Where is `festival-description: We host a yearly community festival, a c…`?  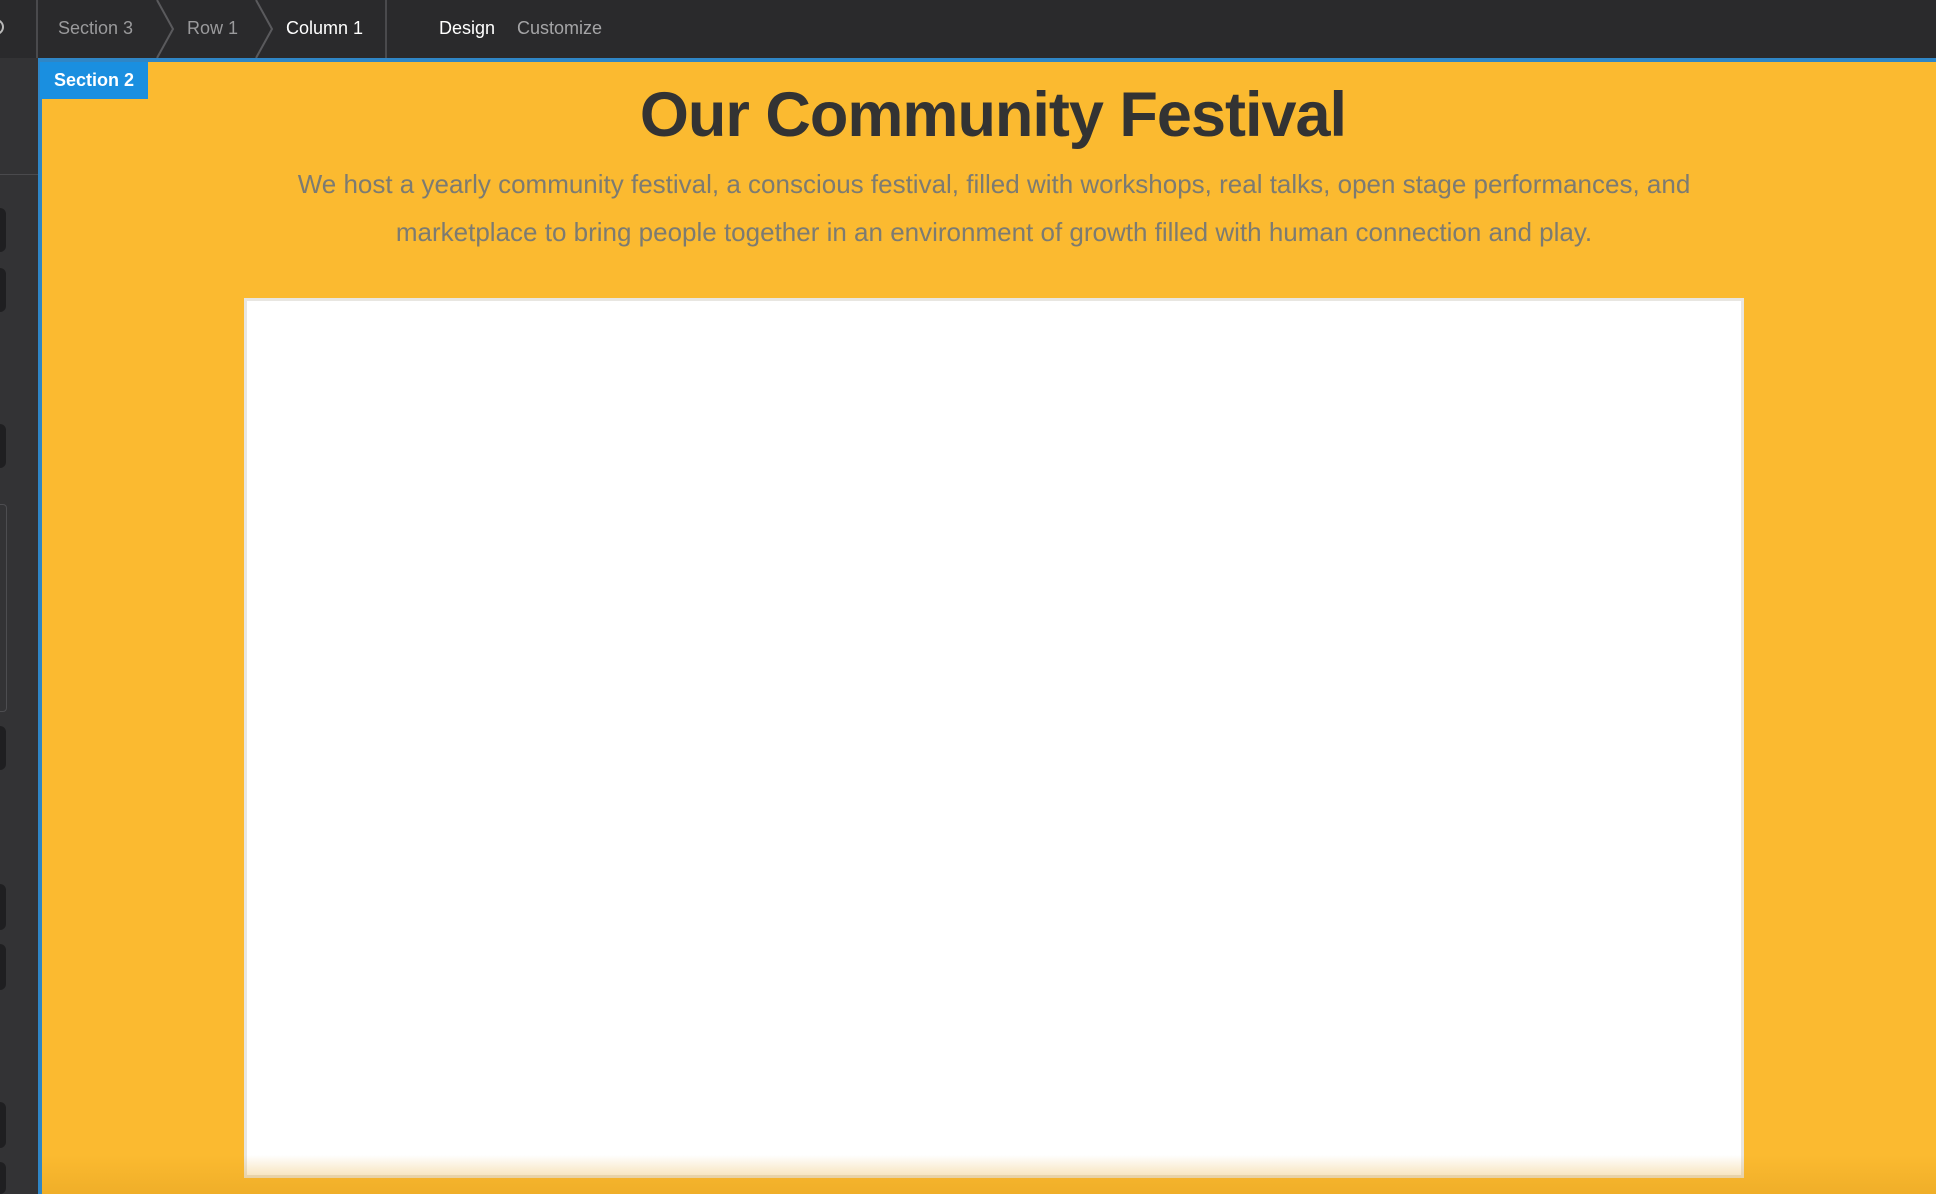 festival-description: We host a yearly community festival, a c… is located at coordinates (994, 208).